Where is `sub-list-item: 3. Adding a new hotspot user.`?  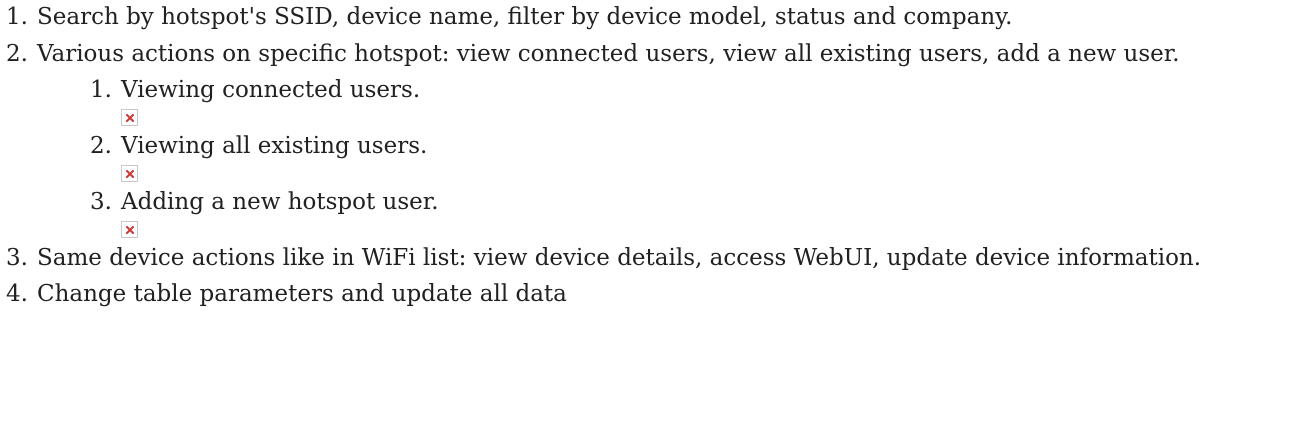 sub-list-item: 3. Adding a new hotspot user. is located at coordinates (650, 212).